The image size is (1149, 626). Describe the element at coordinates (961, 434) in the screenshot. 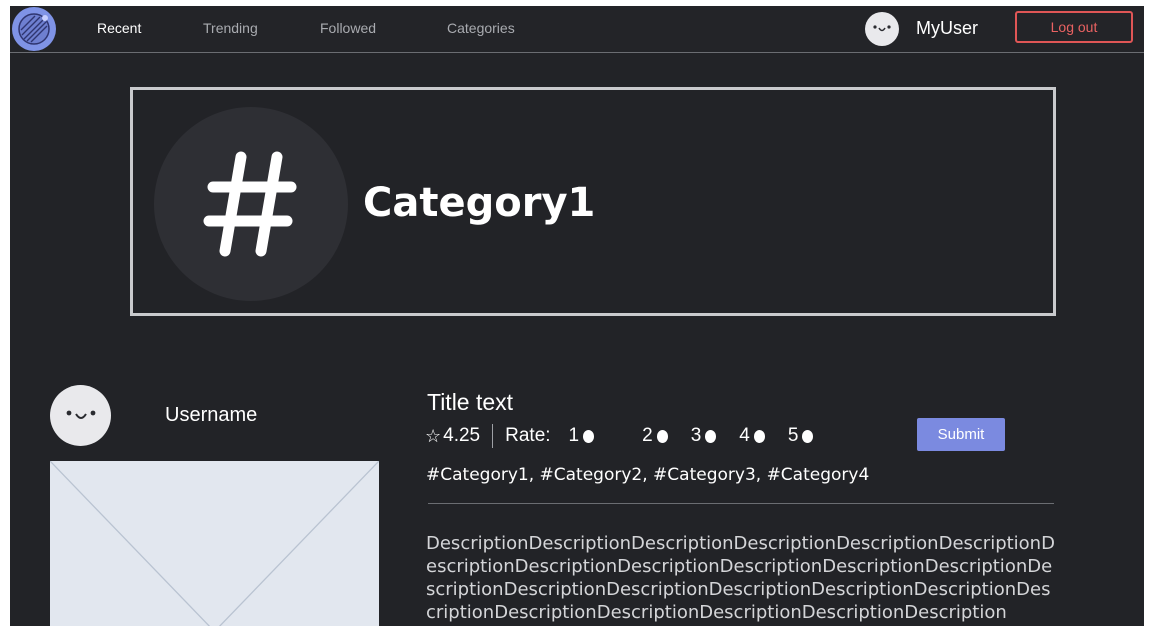

I see `submit-rating-button: Submit` at that location.